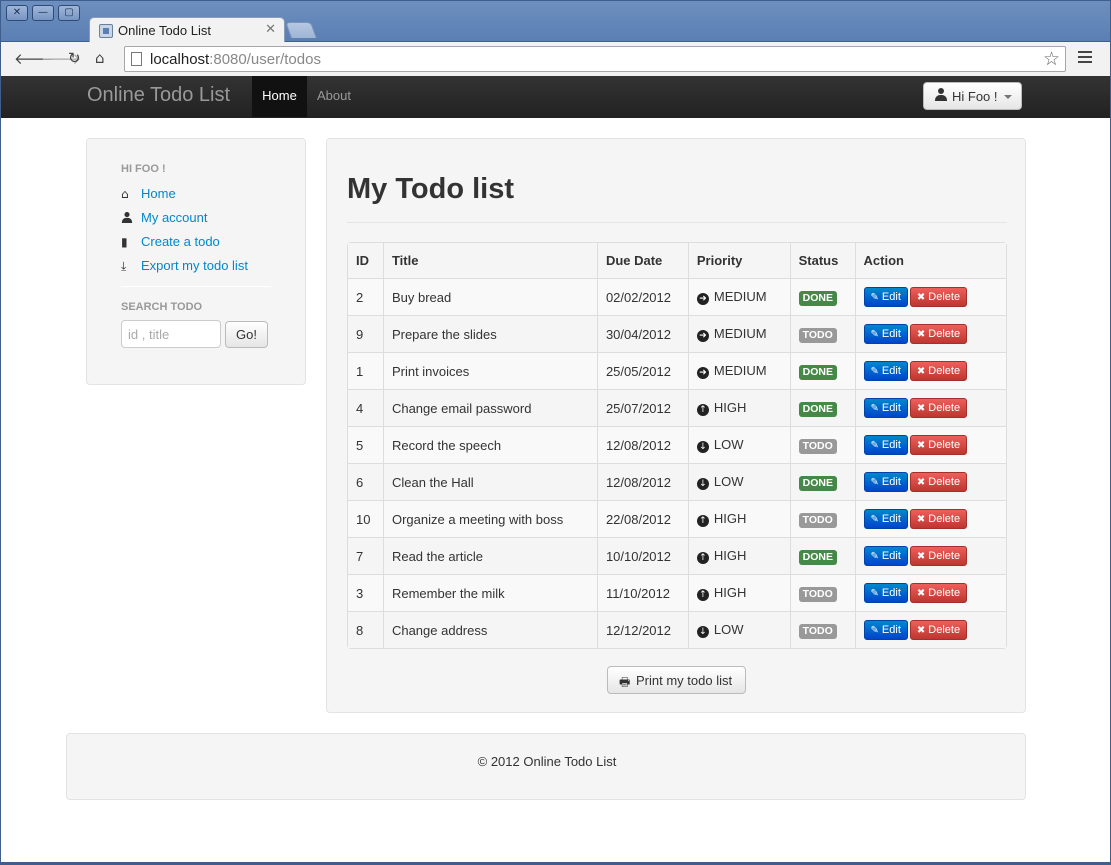 This screenshot has width=1111, height=865. Describe the element at coordinates (702, 373) in the screenshot. I see `priority-medium-icon: ➜` at that location.